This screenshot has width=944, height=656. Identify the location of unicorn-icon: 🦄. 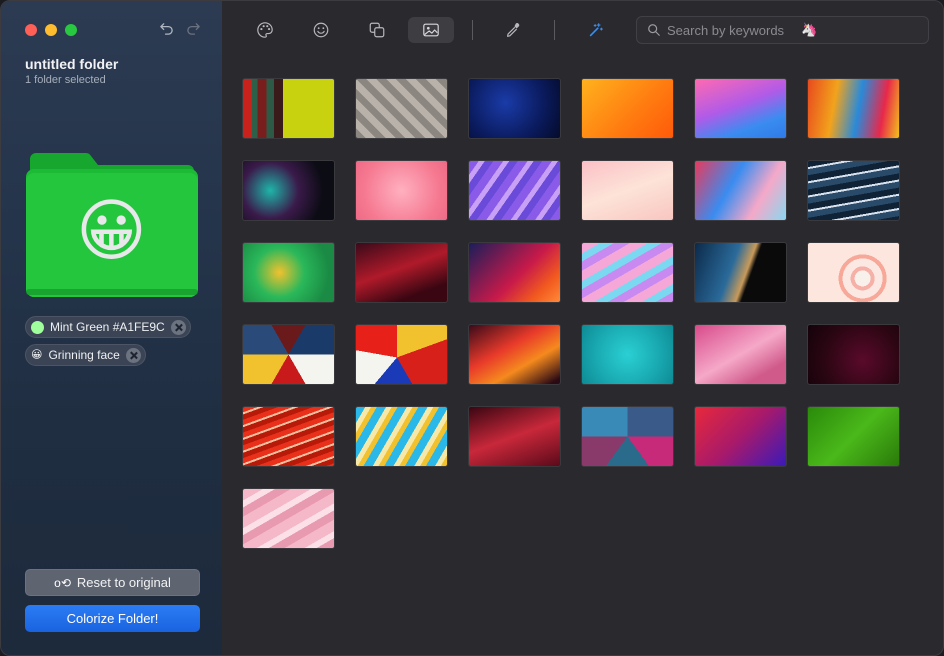
(809, 29).